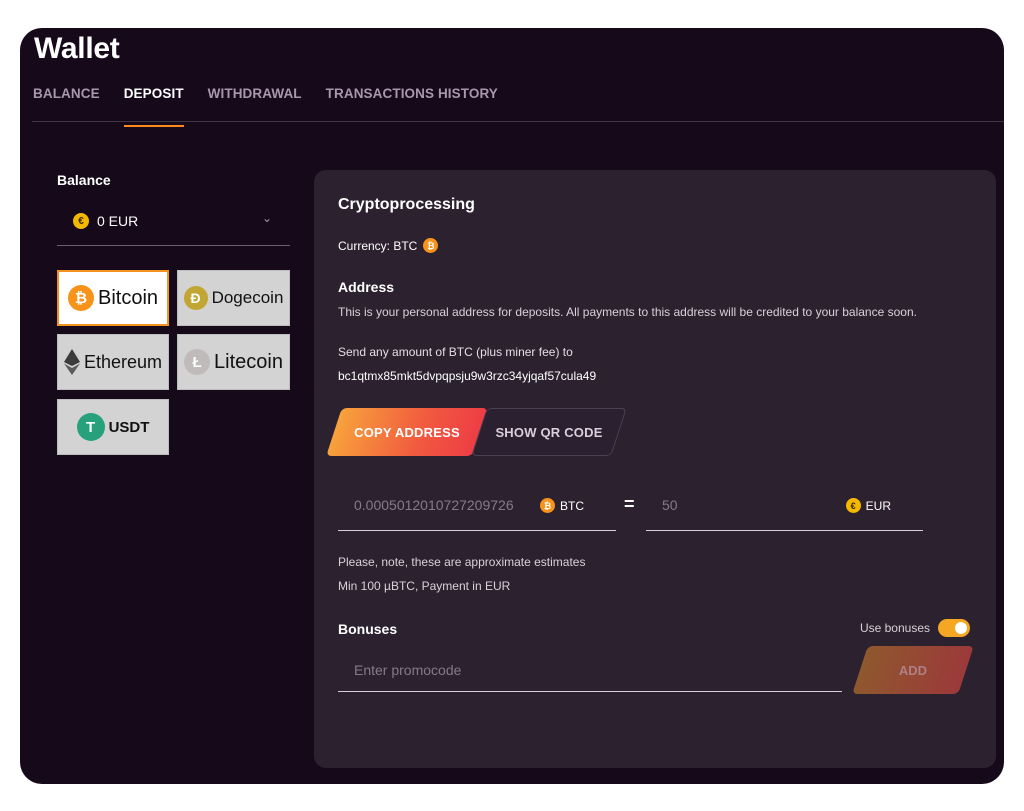  I want to click on promocode-field, so click(590, 670).